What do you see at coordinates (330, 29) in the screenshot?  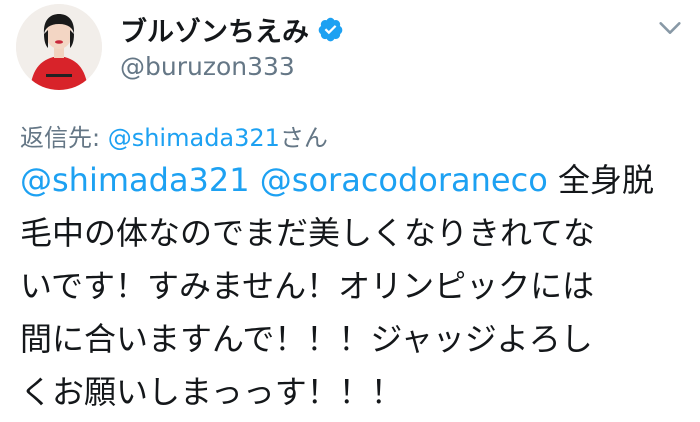 I see `verified-badge-icon` at bounding box center [330, 29].